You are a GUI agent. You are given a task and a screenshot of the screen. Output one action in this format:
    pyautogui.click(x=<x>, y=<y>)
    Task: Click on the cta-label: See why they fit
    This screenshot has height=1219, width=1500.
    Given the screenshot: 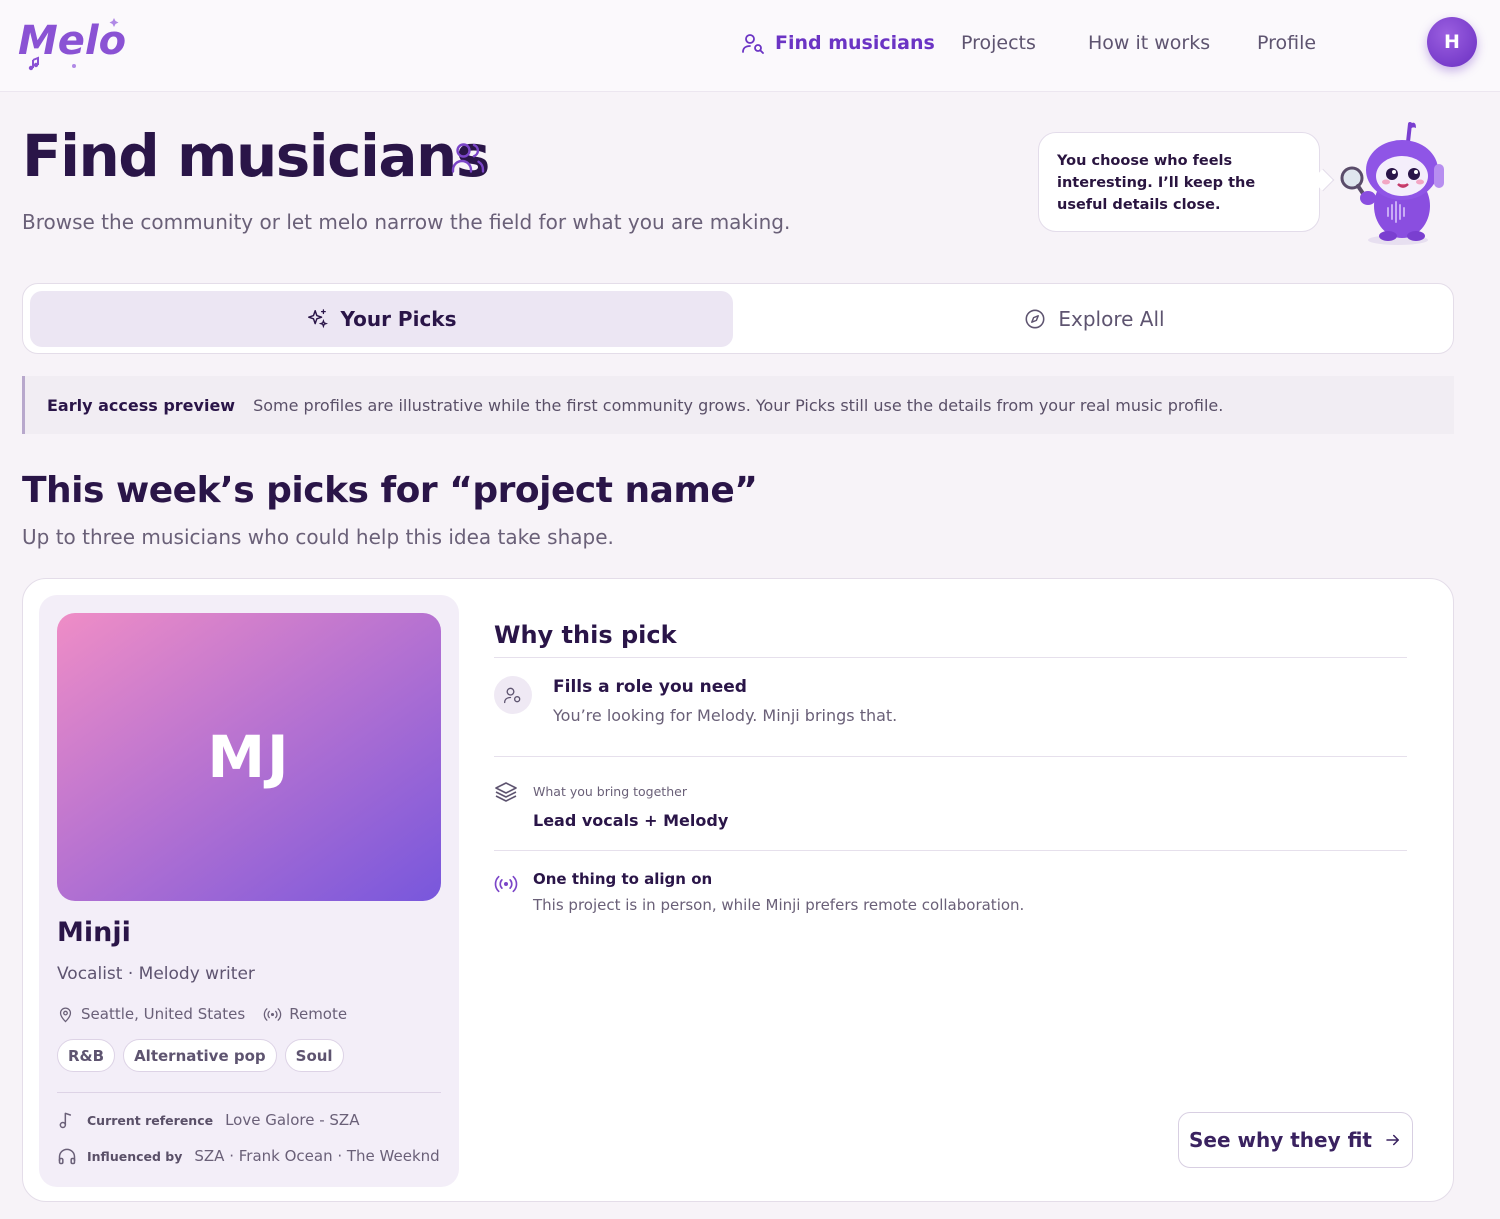 What is the action you would take?
    pyautogui.click(x=1280, y=1140)
    